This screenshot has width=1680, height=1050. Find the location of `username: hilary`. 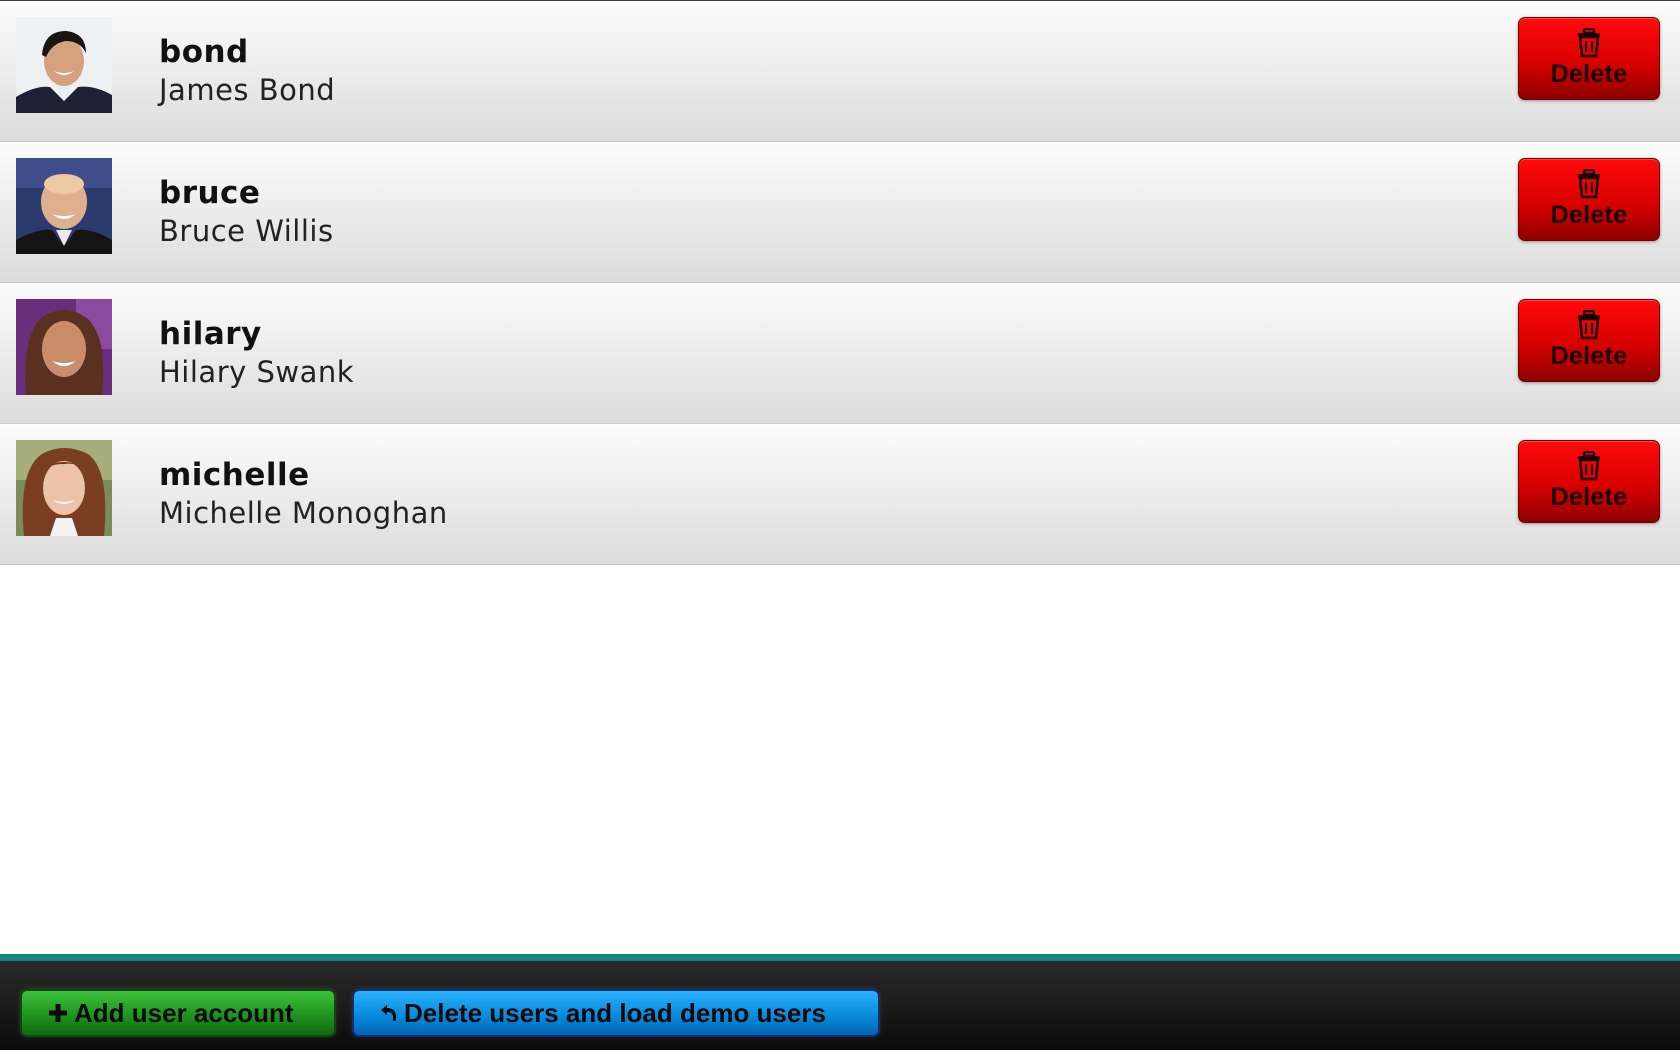

username: hilary is located at coordinates (210, 334).